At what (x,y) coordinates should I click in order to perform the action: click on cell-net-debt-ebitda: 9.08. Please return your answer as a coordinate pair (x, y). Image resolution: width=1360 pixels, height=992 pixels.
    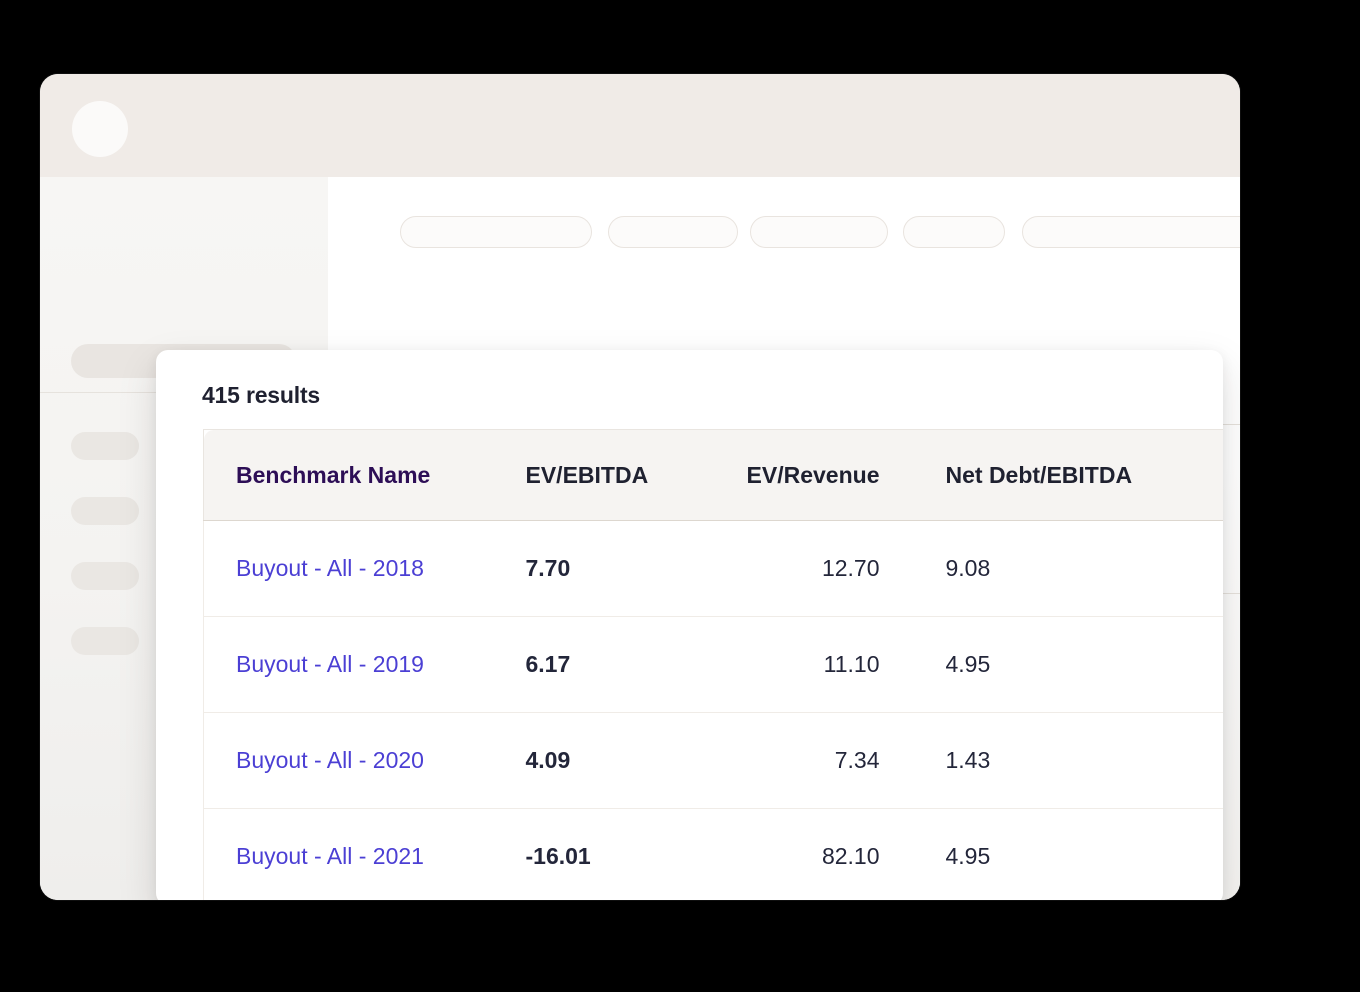
    Looking at the image, I should click on (1068, 568).